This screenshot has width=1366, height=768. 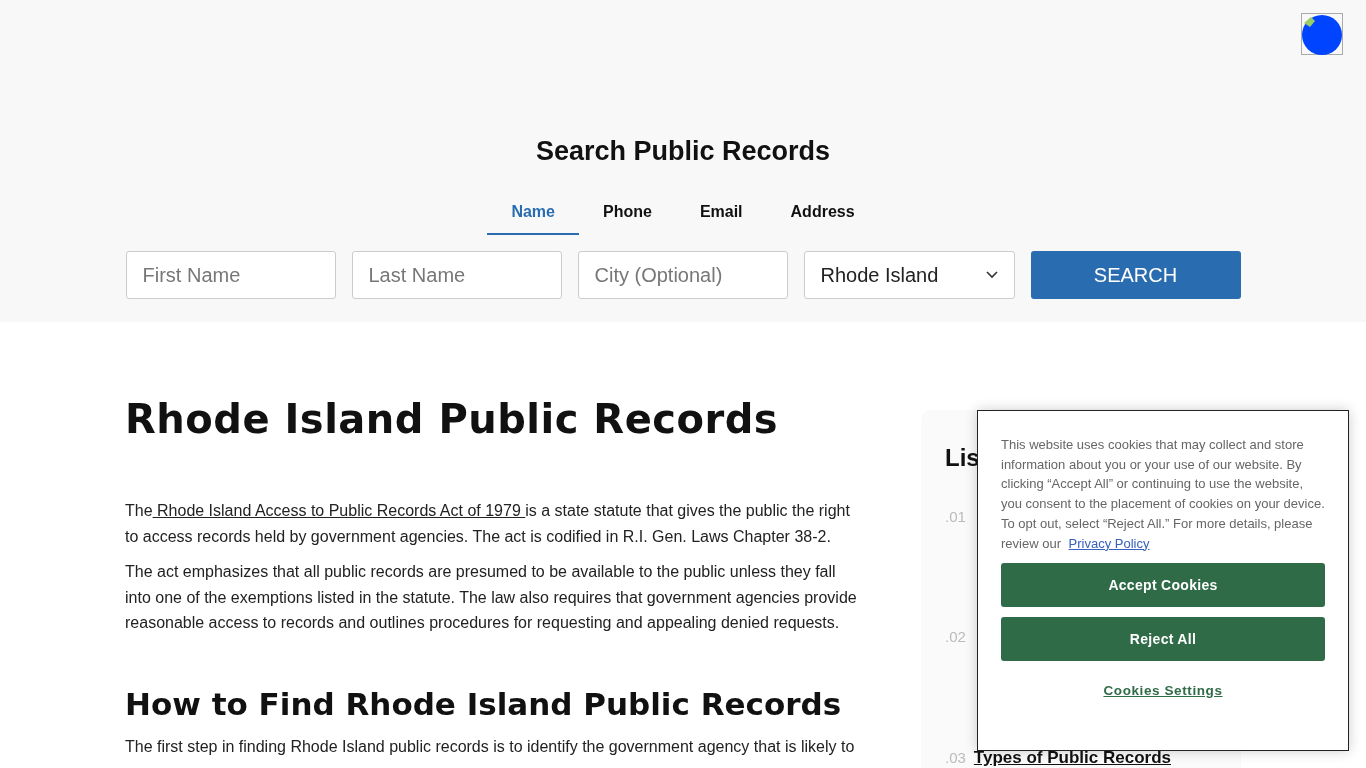 I want to click on search-tab: Email, so click(x=721, y=212).